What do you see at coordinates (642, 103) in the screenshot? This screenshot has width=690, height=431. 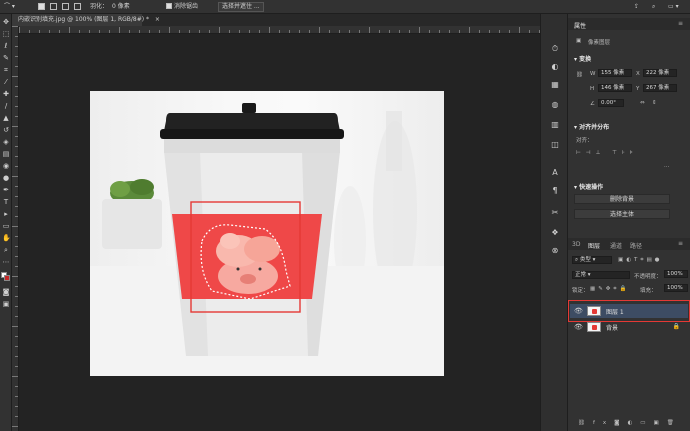 I see `flip-horizontal-icon: ⇔` at bounding box center [642, 103].